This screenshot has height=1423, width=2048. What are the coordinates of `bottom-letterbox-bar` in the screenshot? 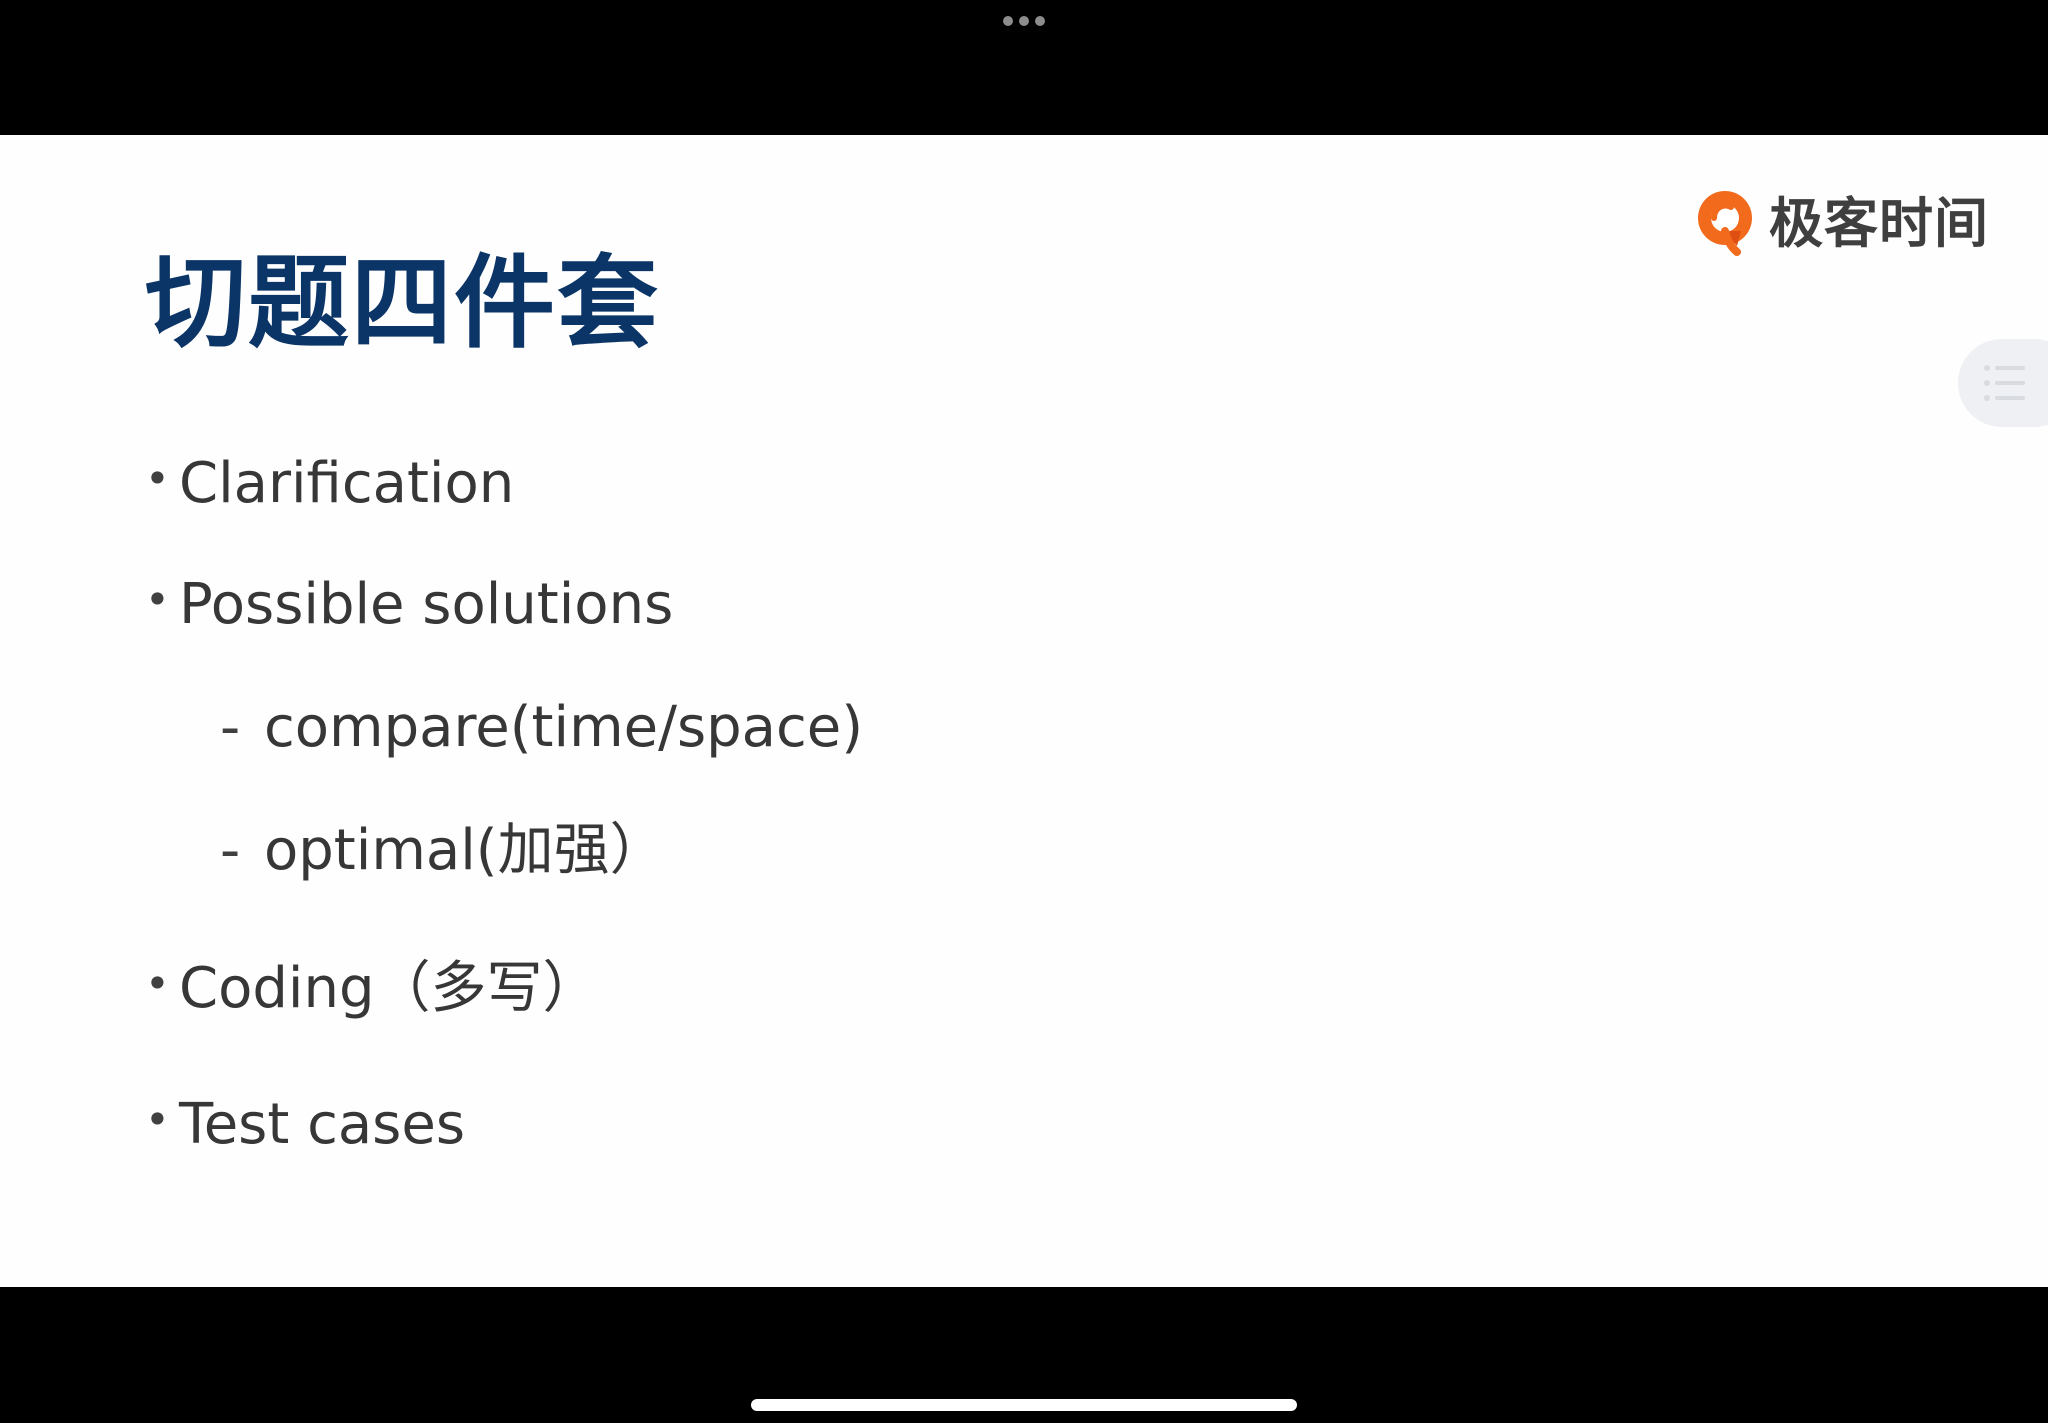 It's located at (1024, 1355).